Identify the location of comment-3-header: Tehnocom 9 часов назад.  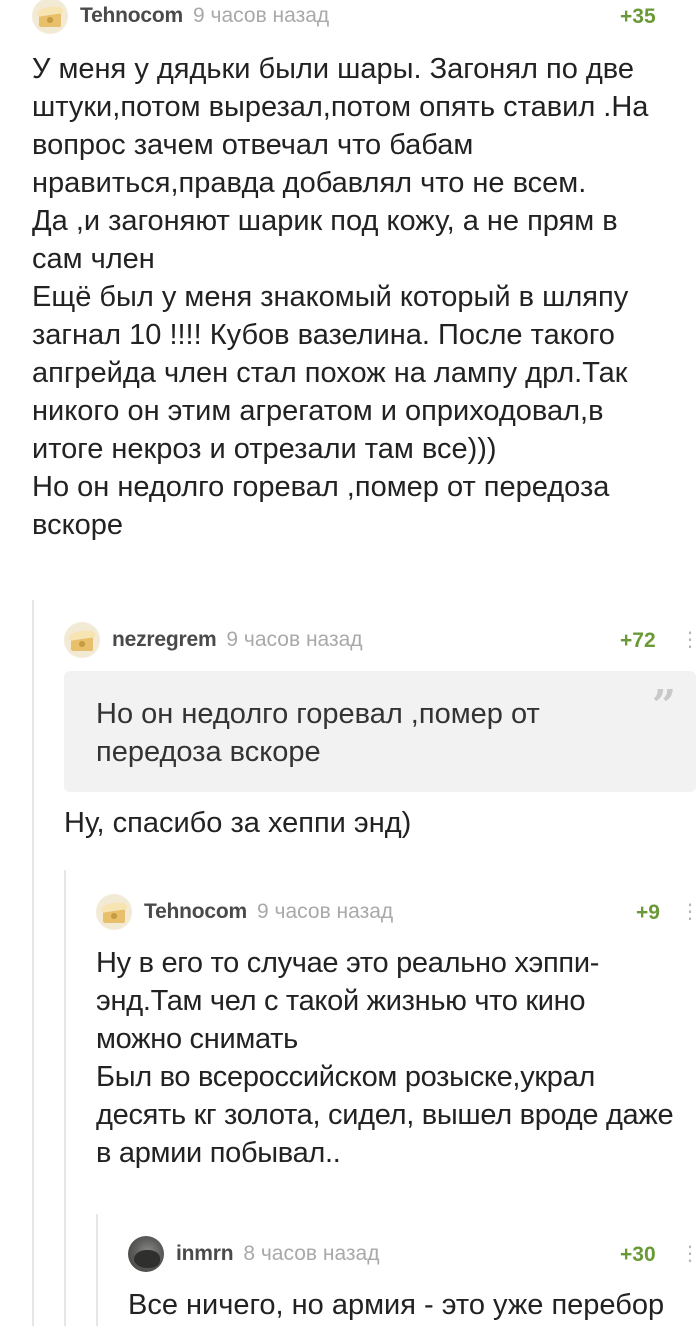
(244, 912).